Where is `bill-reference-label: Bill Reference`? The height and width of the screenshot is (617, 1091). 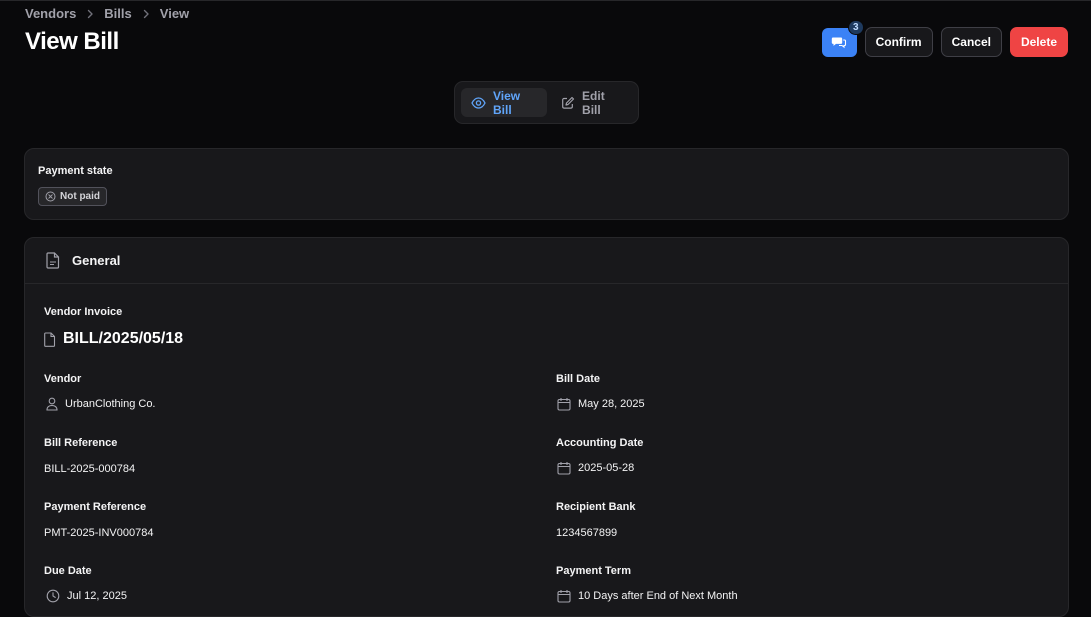
bill-reference-label: Bill Reference is located at coordinates (81, 443).